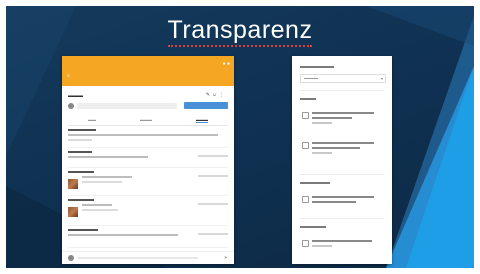  Describe the element at coordinates (68, 76) in the screenshot. I see `app-brand-mark: ≡` at that location.